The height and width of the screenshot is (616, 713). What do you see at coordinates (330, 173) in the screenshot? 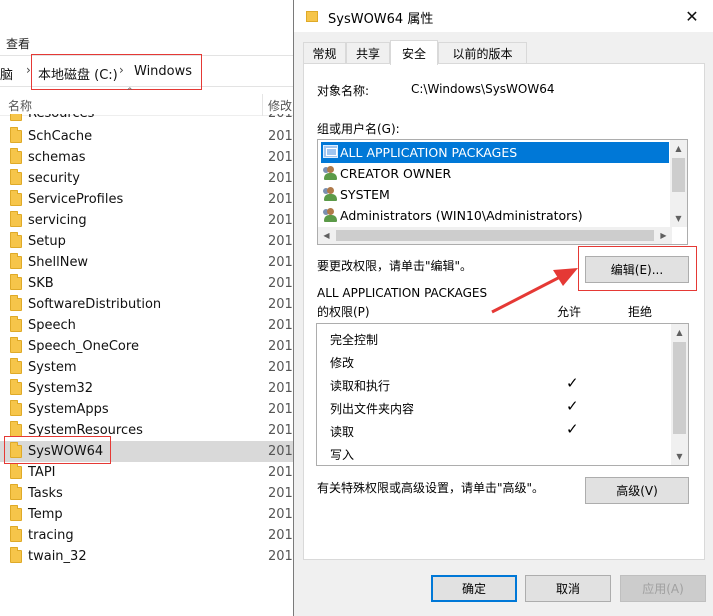
I see `users-icon` at bounding box center [330, 173].